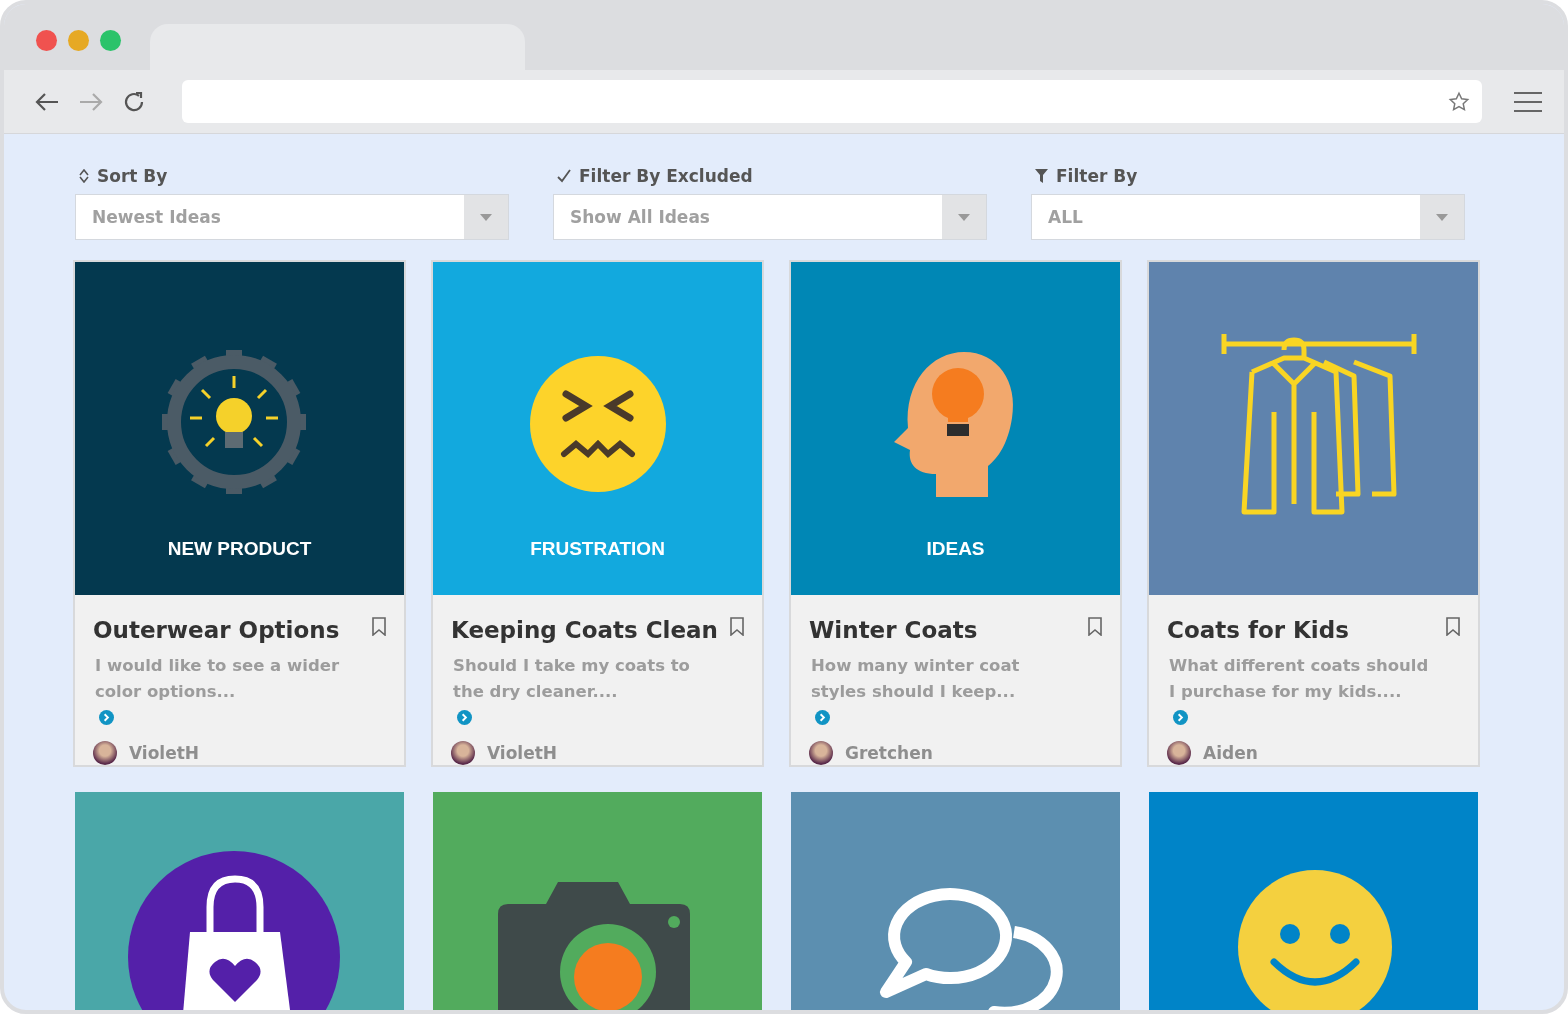  I want to click on author-name: Gretchen, so click(889, 753).